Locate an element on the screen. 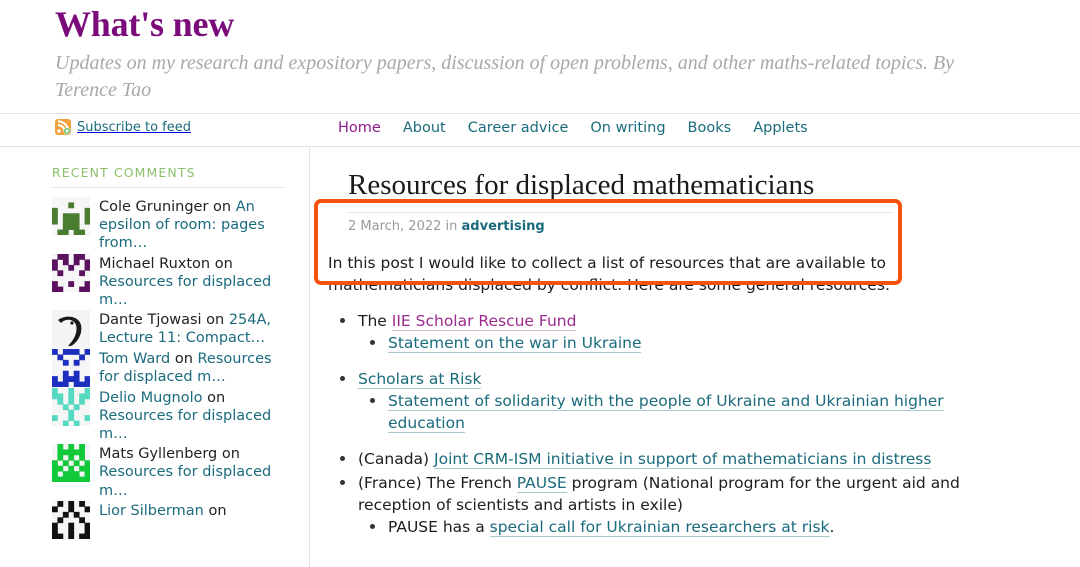 This screenshot has width=1080, height=567. post-meta: 2 March, 2022 in advertising is located at coordinates (700, 226).